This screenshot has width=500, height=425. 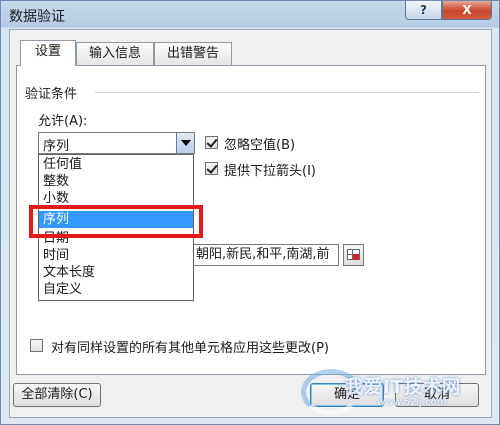 What do you see at coordinates (116, 255) in the screenshot?
I see `list-item-time: 时间` at bounding box center [116, 255].